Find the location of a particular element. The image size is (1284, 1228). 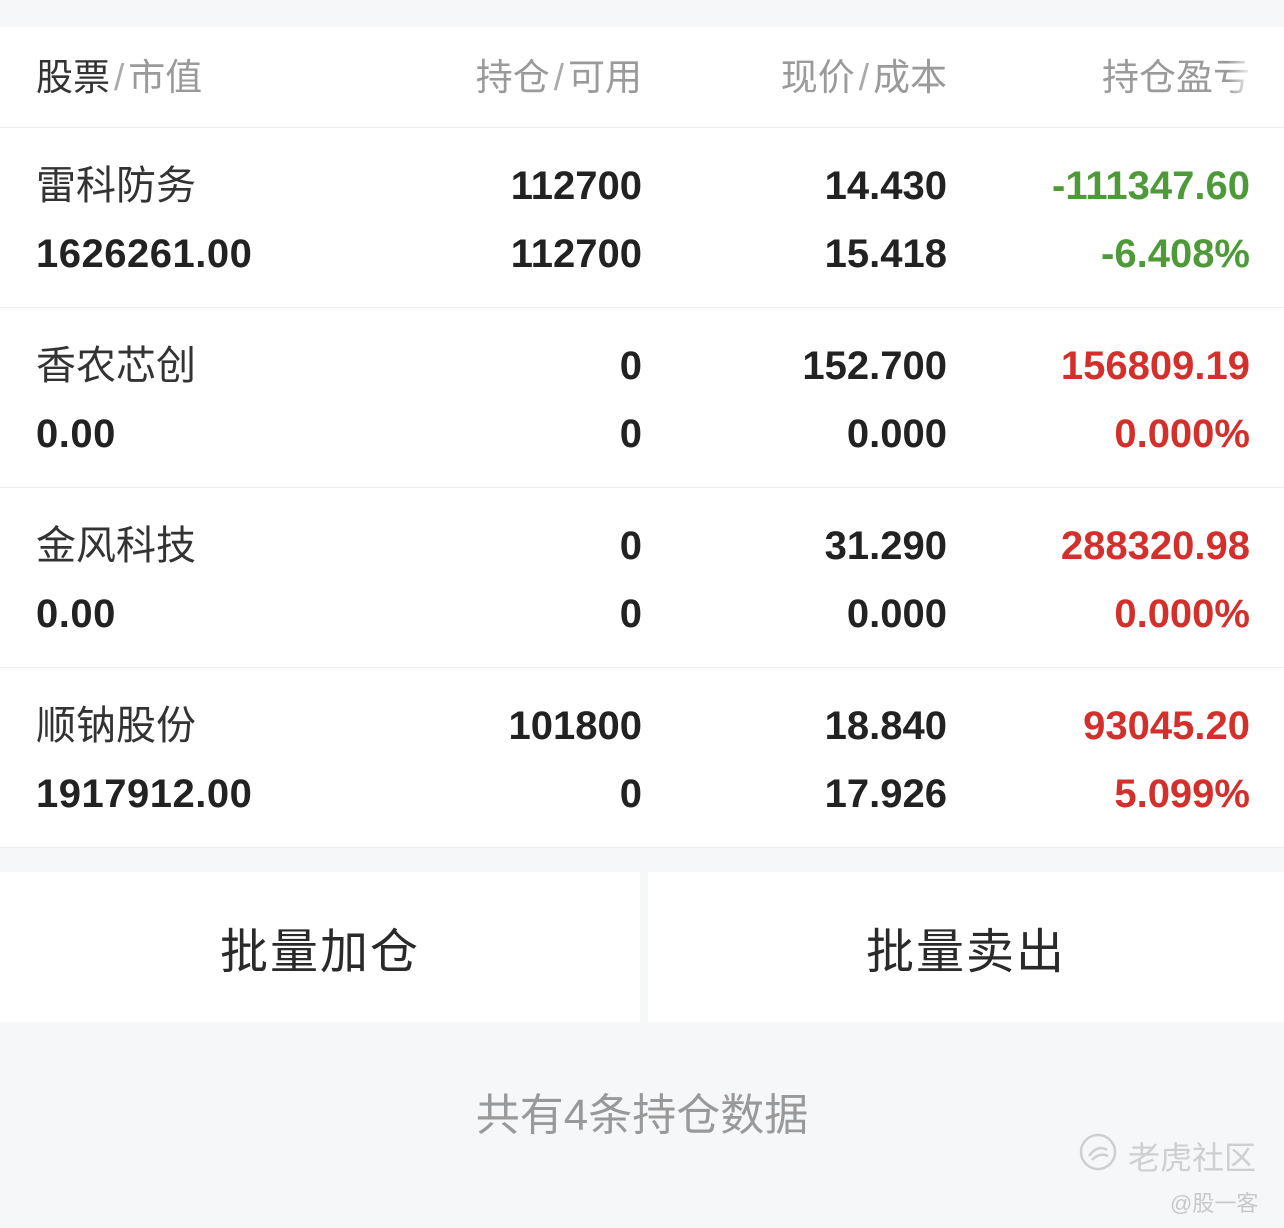

current-price: 31.290 is located at coordinates (885, 546).